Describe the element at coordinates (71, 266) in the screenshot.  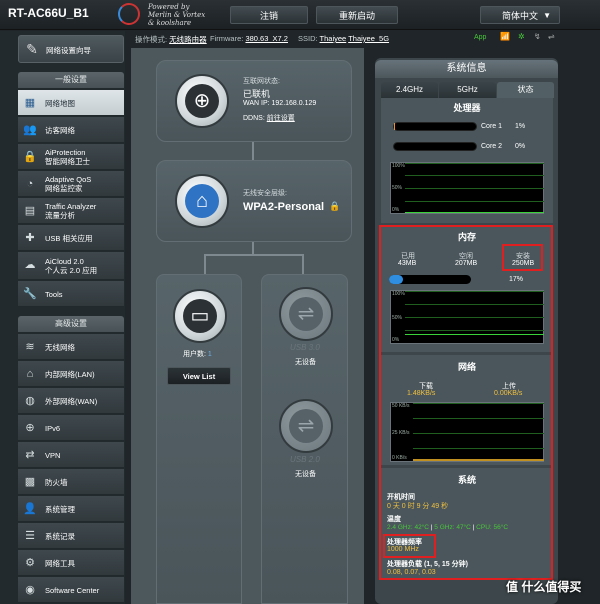
I see `sidebar-item-aicloud: ☁ AiCloud 2.0 个人云 2.0 应用` at that location.